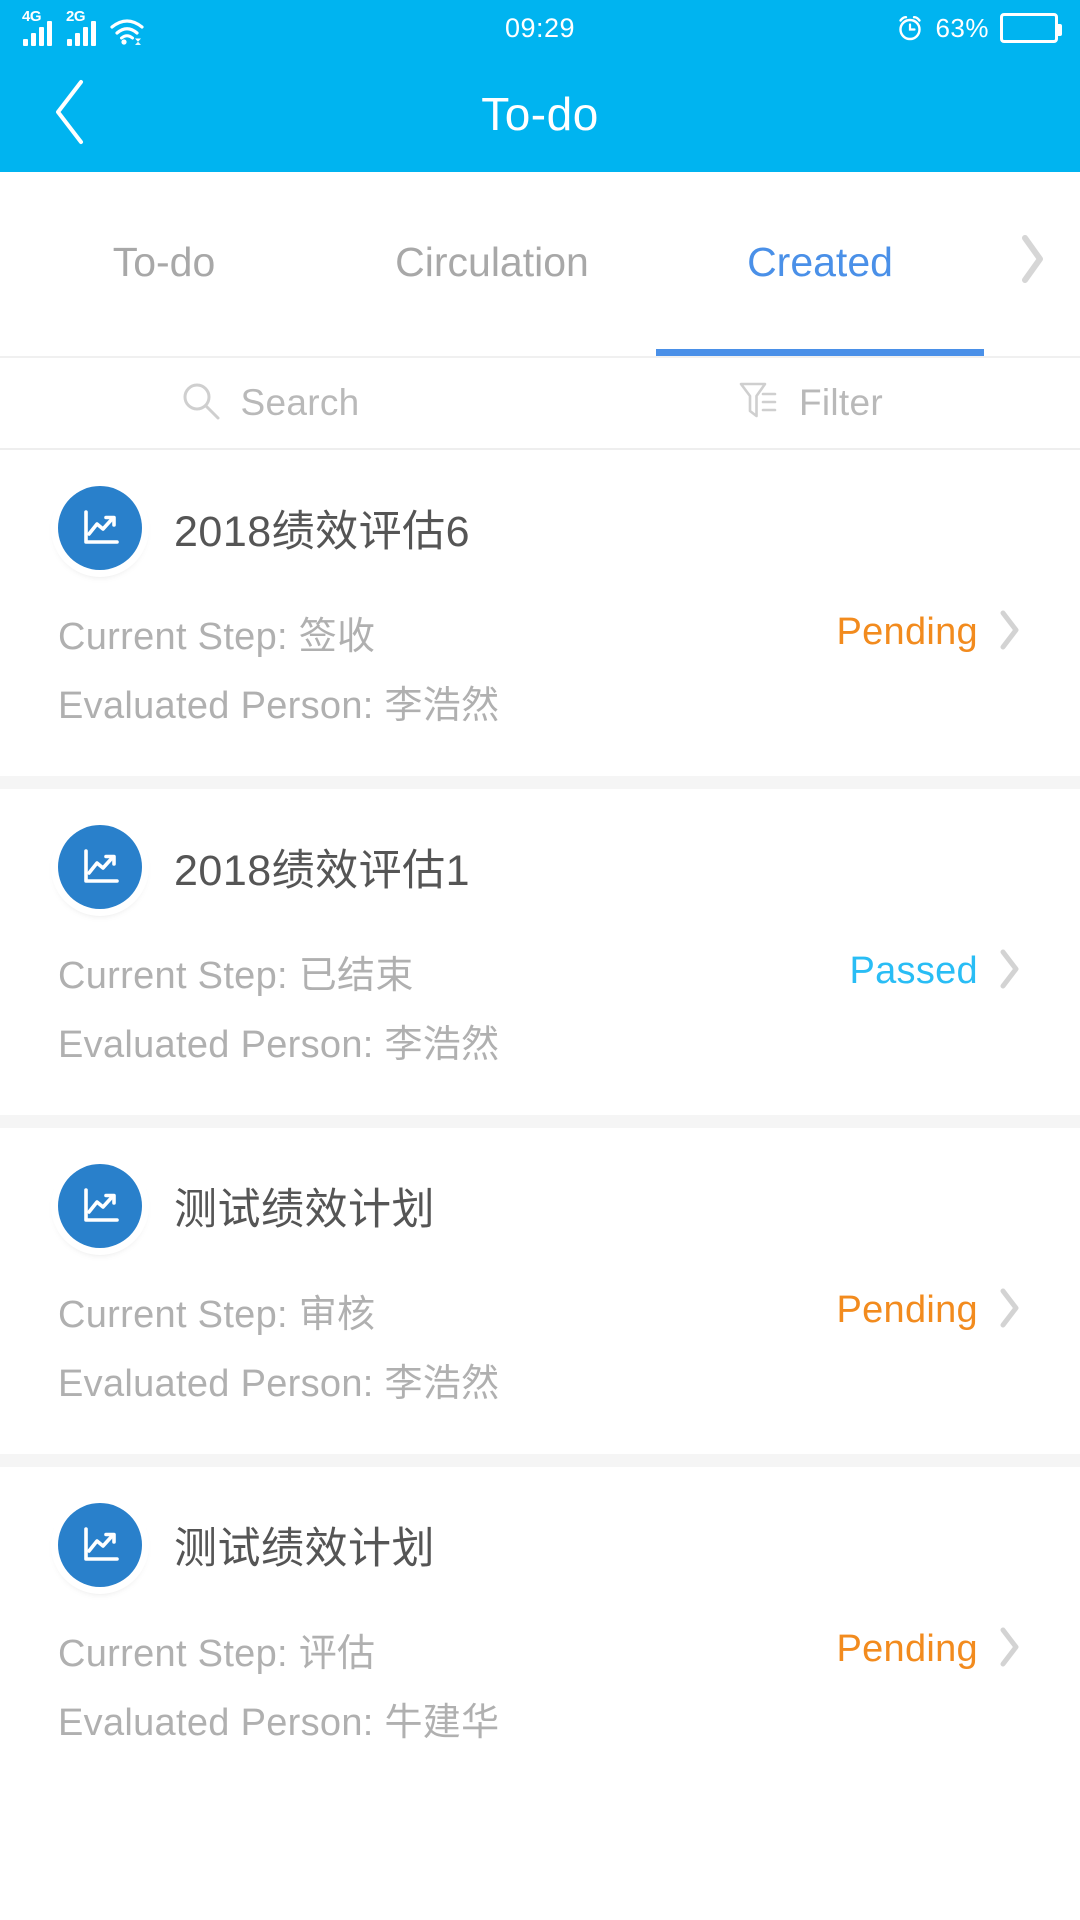 Image resolution: width=1080 pixels, height=1920 pixels. What do you see at coordinates (540, 528) in the screenshot?
I see `list-item-header: 2018绩效评估6` at bounding box center [540, 528].